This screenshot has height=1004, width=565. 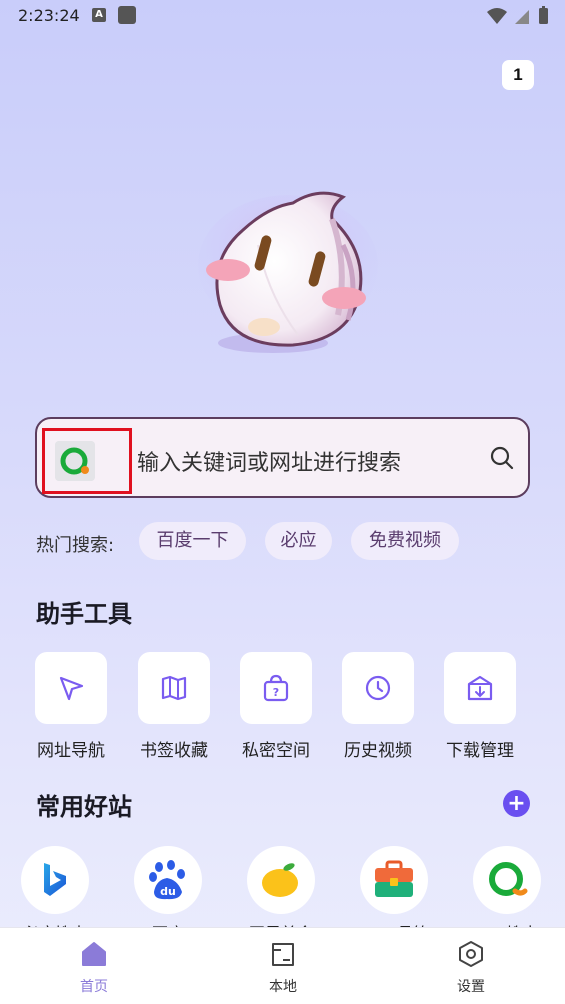 What do you see at coordinates (298, 541) in the screenshot?
I see `hot-search-chip: 必应` at bounding box center [298, 541].